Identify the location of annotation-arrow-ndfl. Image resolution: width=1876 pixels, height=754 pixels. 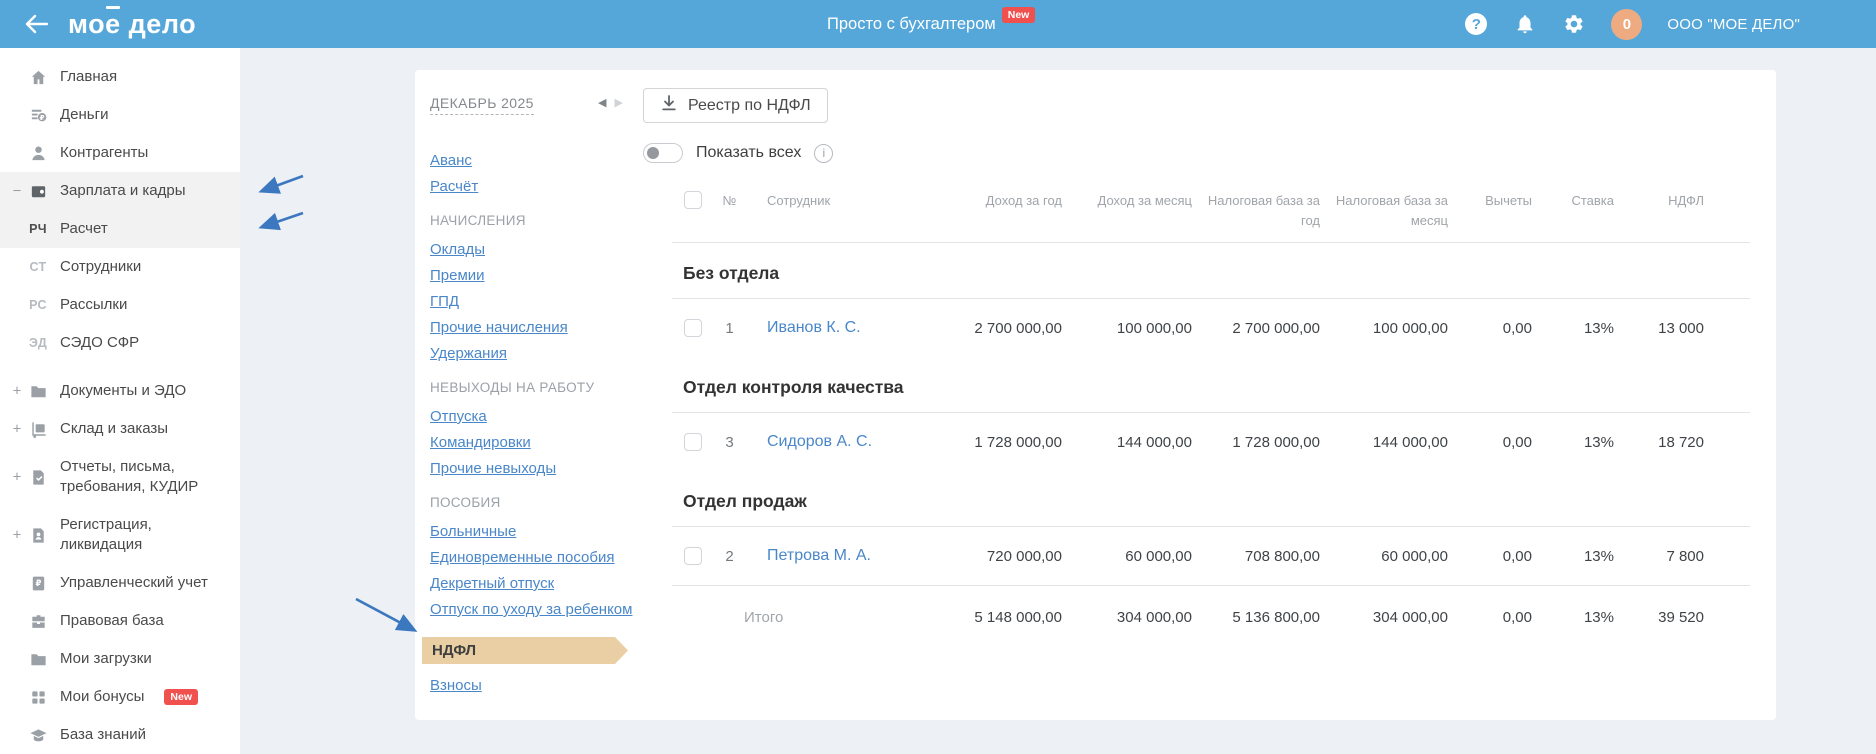
(386, 614).